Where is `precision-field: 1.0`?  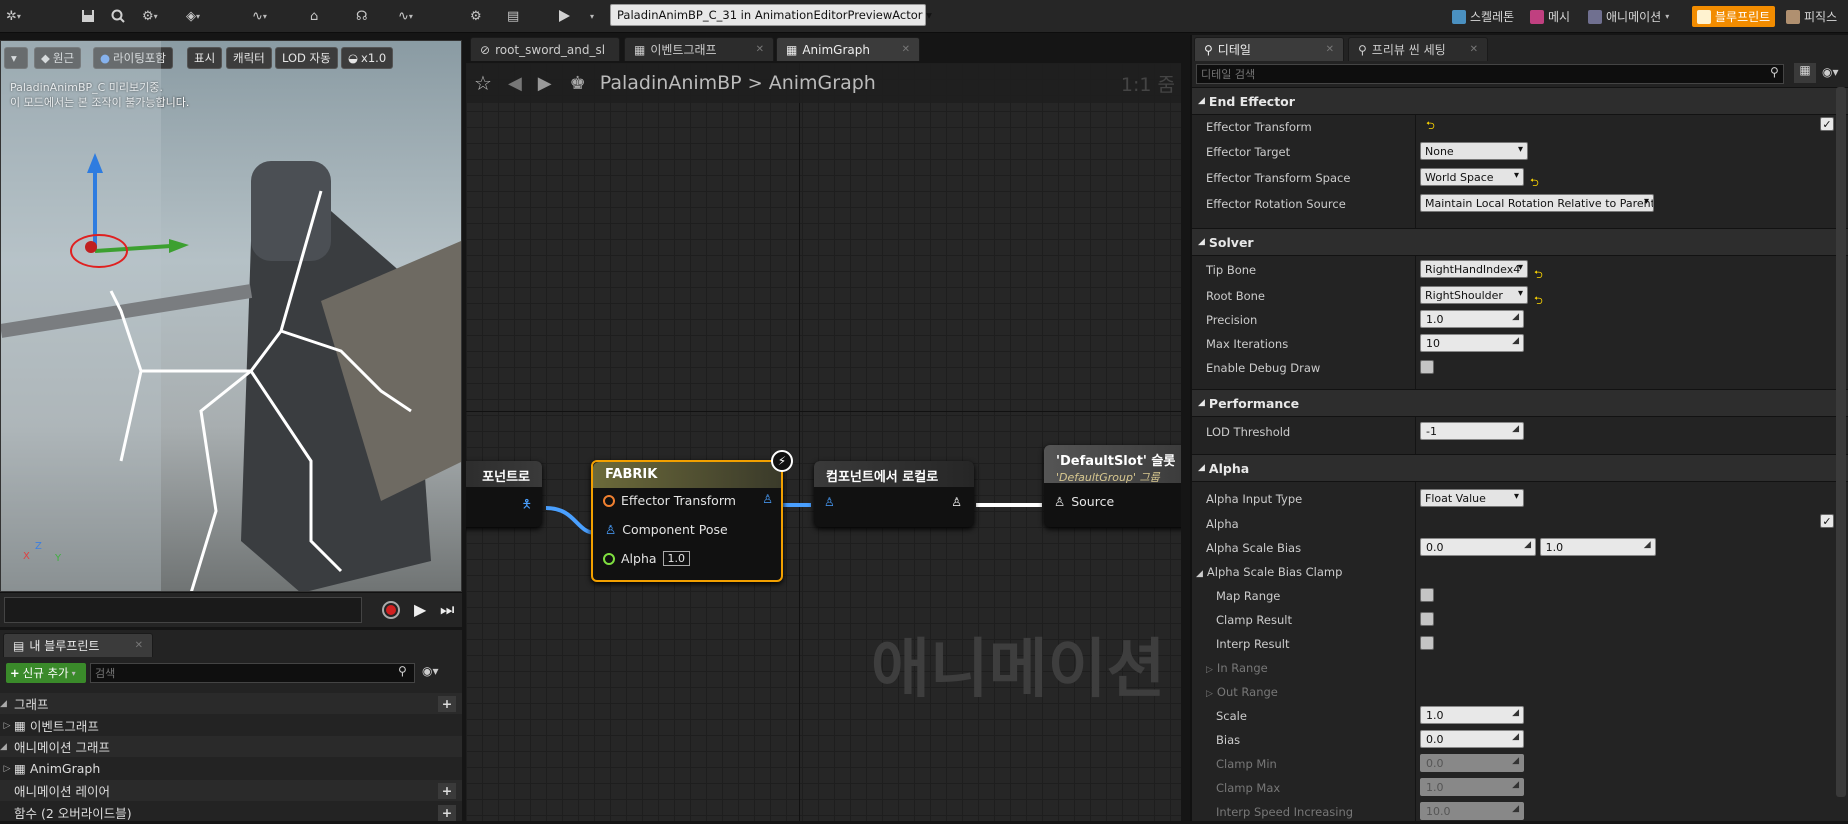 precision-field: 1.0 is located at coordinates (1472, 319).